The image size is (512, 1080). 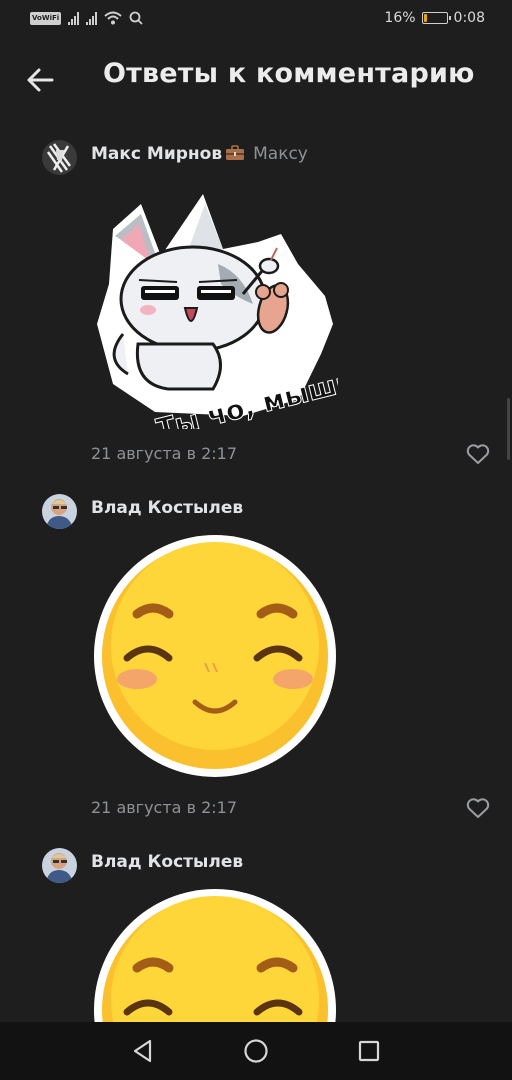 I want to click on square-recents-icon, so click(x=369, y=1051).